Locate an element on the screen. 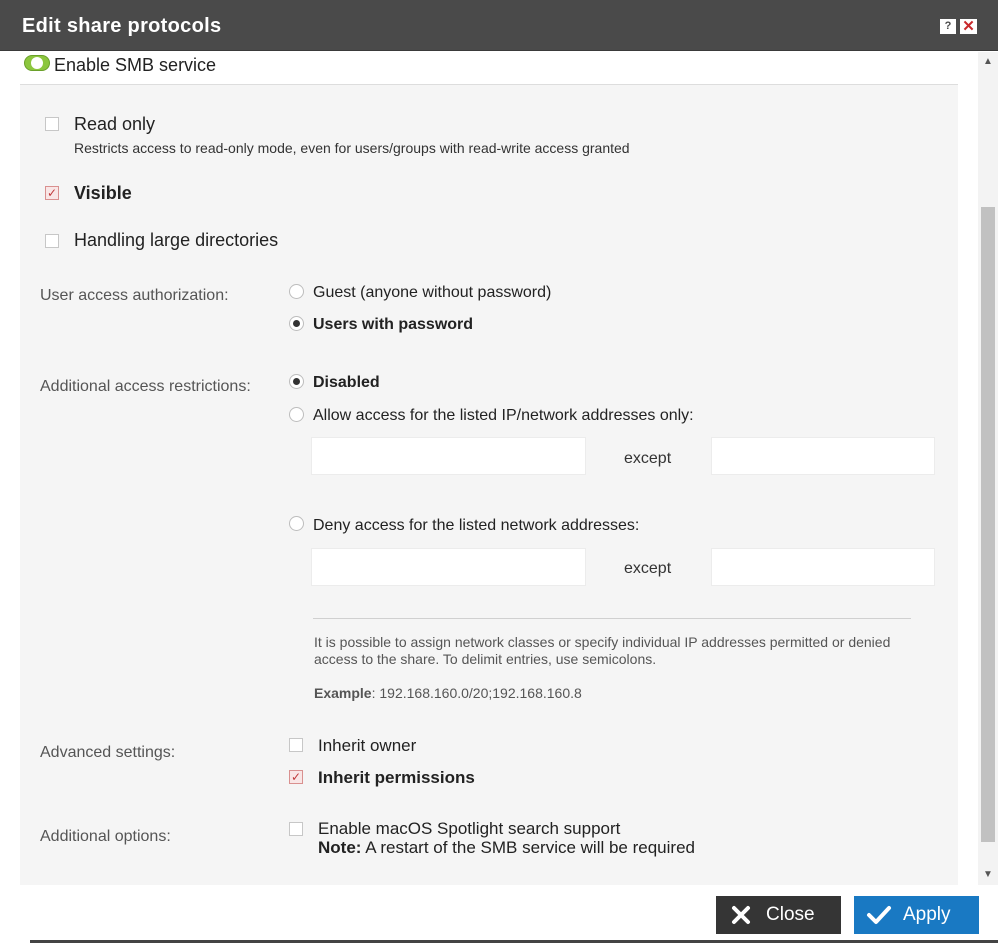 The image size is (998, 943). deny-except-label: except is located at coordinates (648, 568).